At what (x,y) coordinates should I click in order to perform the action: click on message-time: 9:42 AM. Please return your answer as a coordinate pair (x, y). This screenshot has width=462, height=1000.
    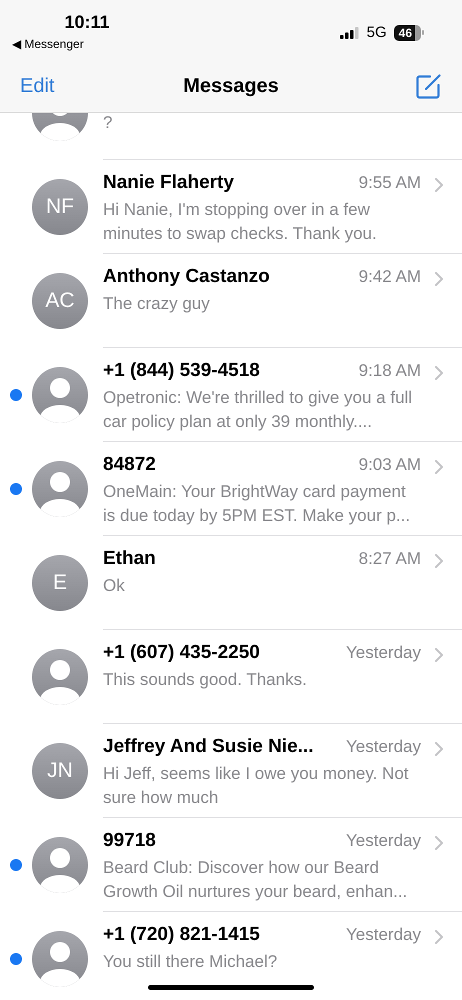
    Looking at the image, I should click on (389, 277).